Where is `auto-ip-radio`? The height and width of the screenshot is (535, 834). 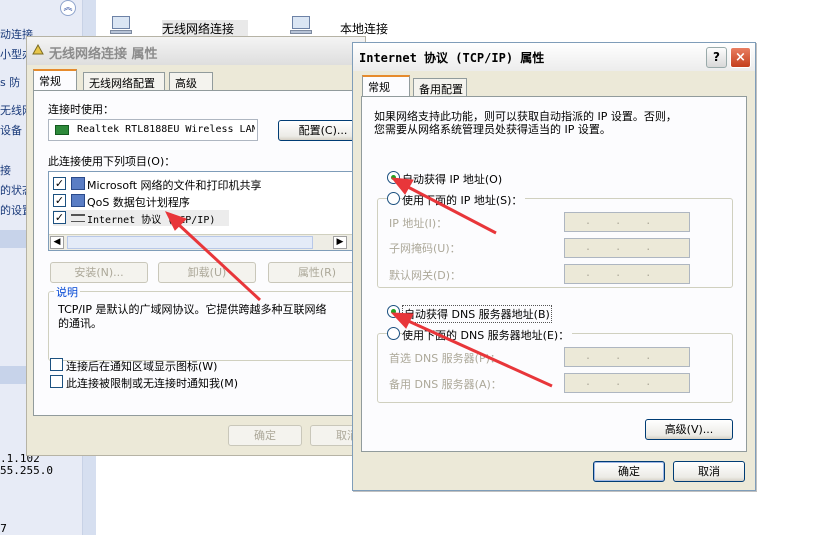 auto-ip-radio is located at coordinates (393, 177).